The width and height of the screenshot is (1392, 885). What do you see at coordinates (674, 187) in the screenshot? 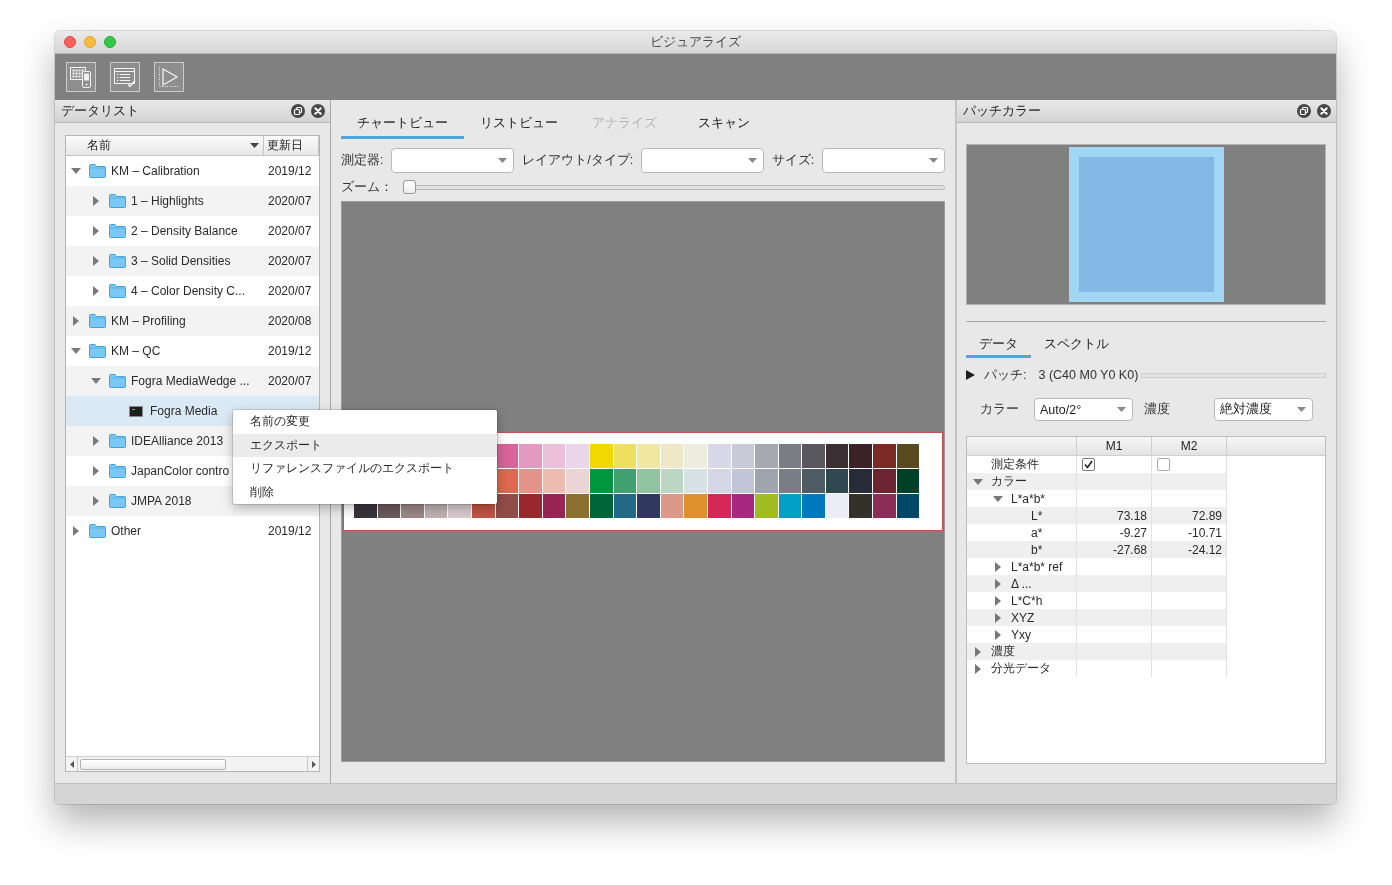
I see `zoom-slider` at bounding box center [674, 187].